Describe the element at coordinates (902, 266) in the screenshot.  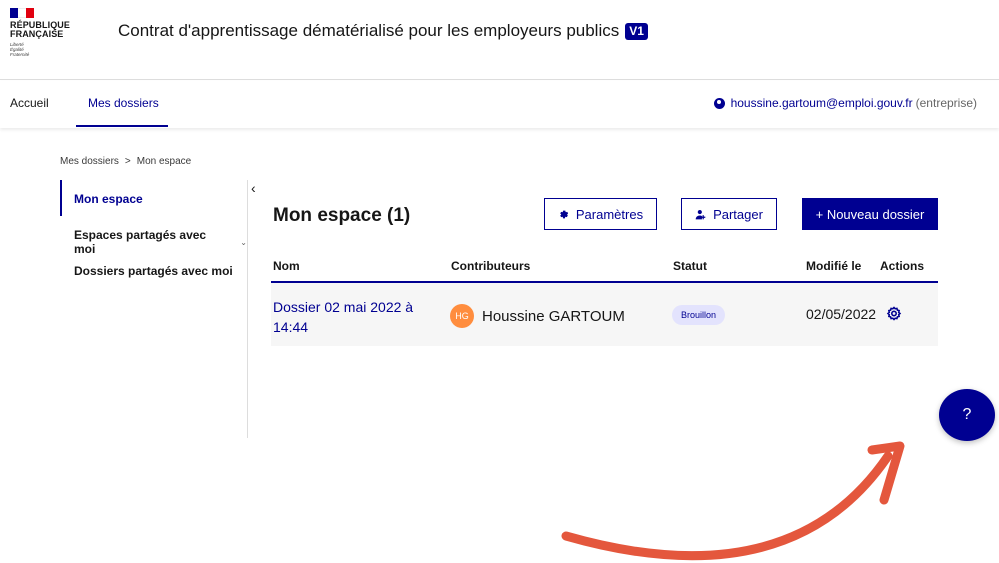
I see `column-header-actions: Actions` at that location.